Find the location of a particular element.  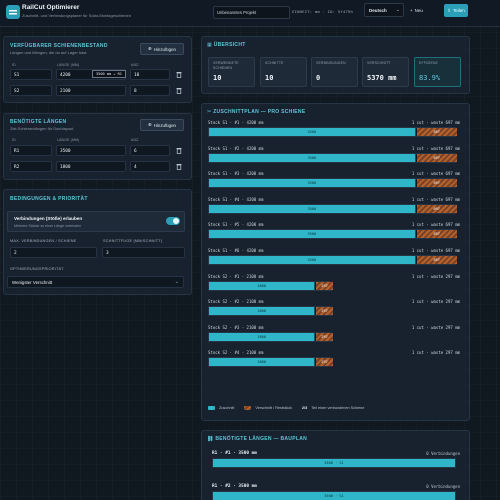

max-joins-field: 2 is located at coordinates (53, 252).